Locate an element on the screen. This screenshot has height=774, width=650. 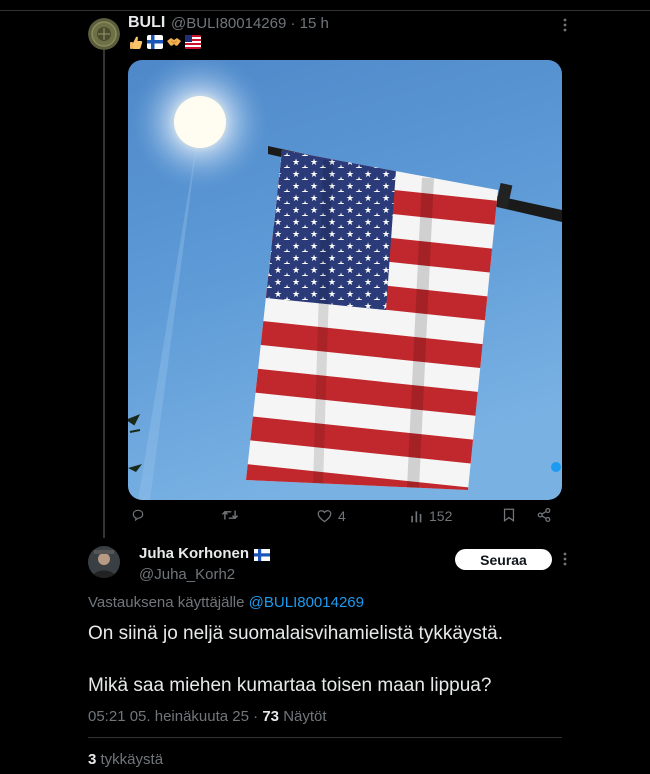
top-divider is located at coordinates (325, 10).